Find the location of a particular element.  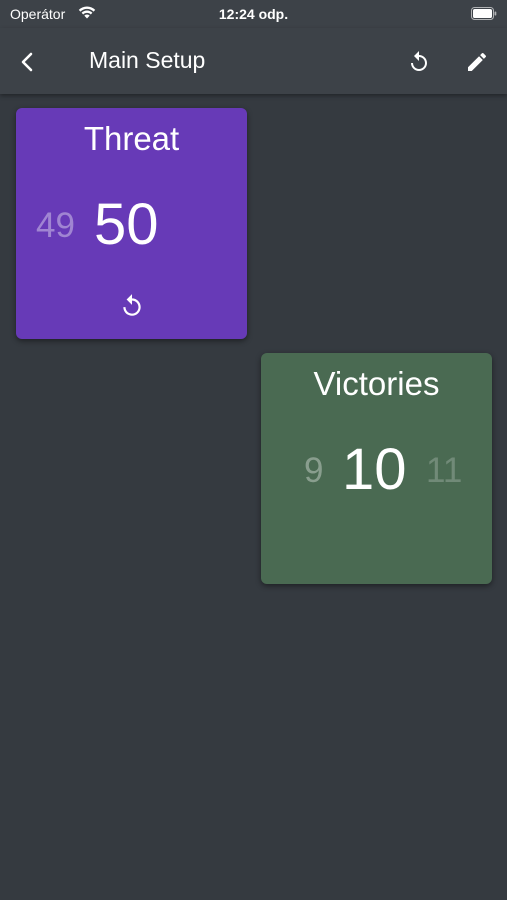

reset-all-button is located at coordinates (419, 62).